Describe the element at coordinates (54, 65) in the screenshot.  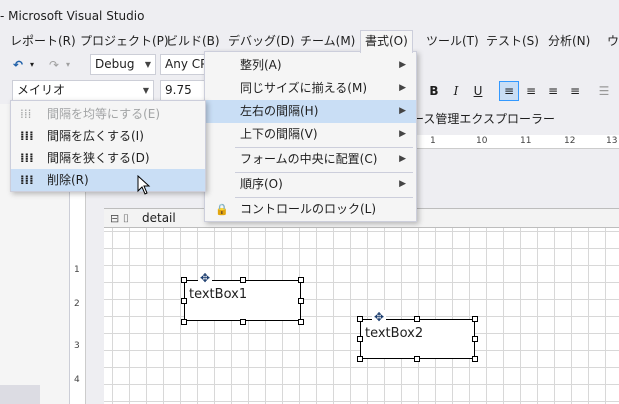
I see `redo-icon: ↷` at that location.